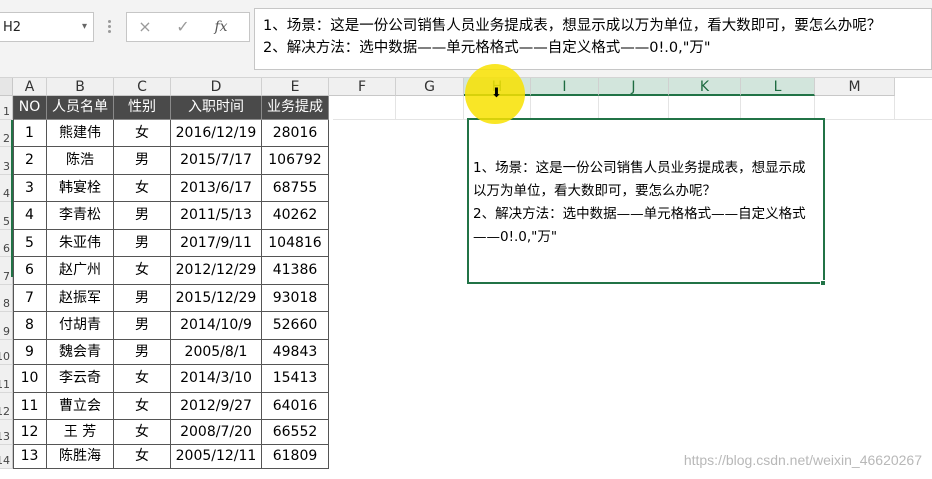  I want to click on row-header-1: 1, so click(6, 108).